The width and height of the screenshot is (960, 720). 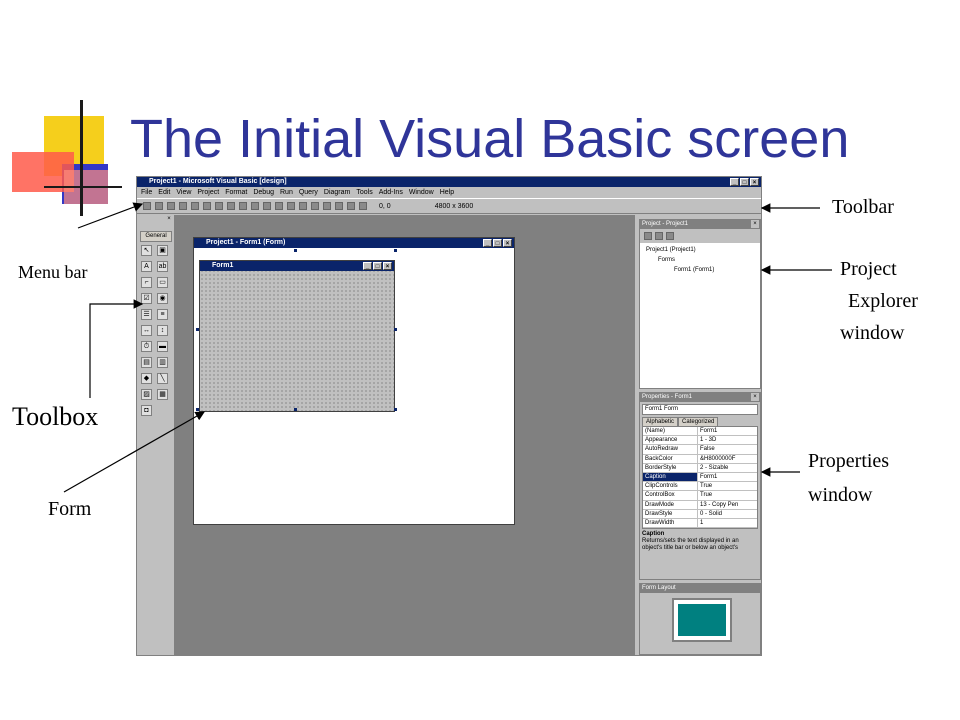 What do you see at coordinates (110, 215) in the screenshot?
I see `arrow-menu-bar` at bounding box center [110, 215].